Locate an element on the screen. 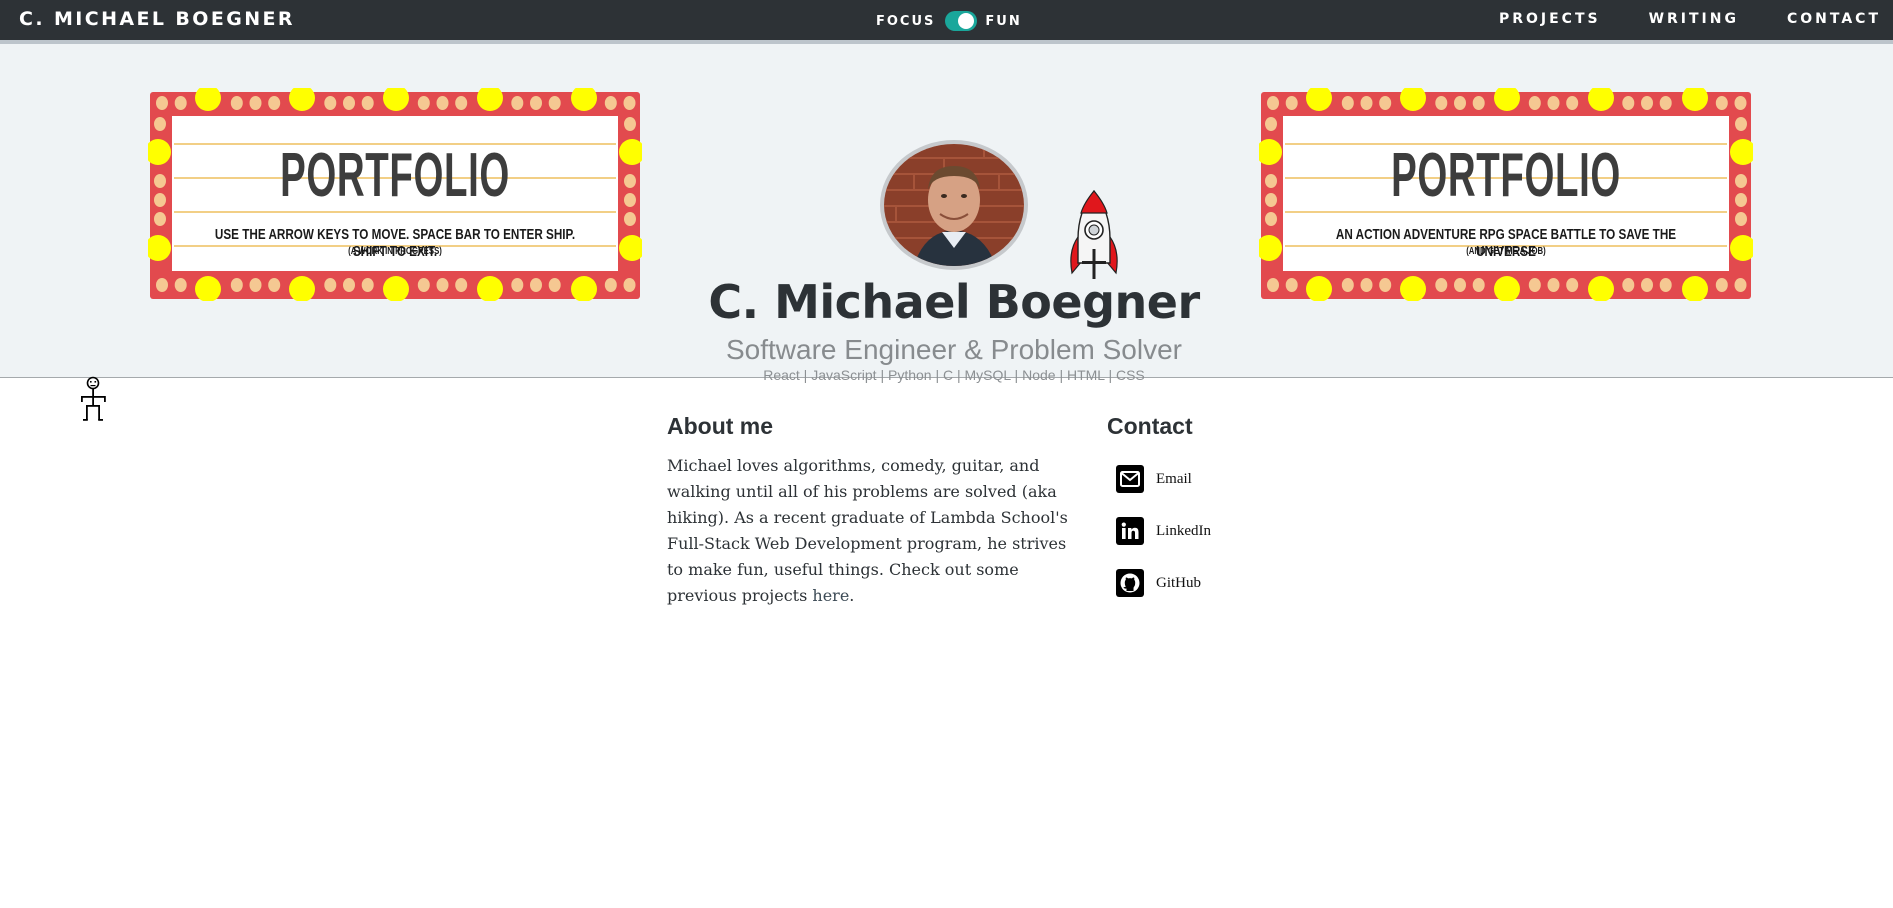 Image resolution: width=1893 pixels, height=908 pixels. contact-github-label: GitHub is located at coordinates (1178, 582).